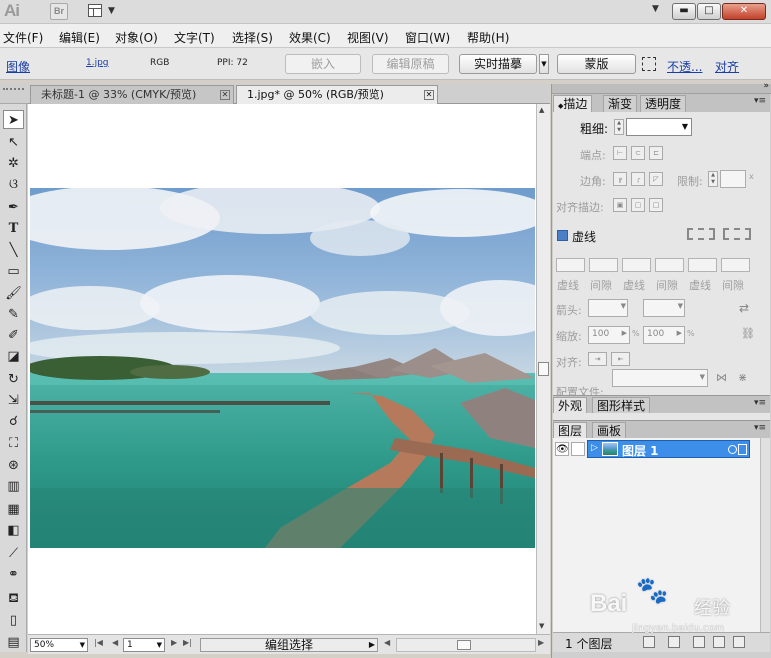 This screenshot has width=771, height=658. What do you see at coordinates (562, 235) in the screenshot?
I see `dashed-line-checkbox` at bounding box center [562, 235].